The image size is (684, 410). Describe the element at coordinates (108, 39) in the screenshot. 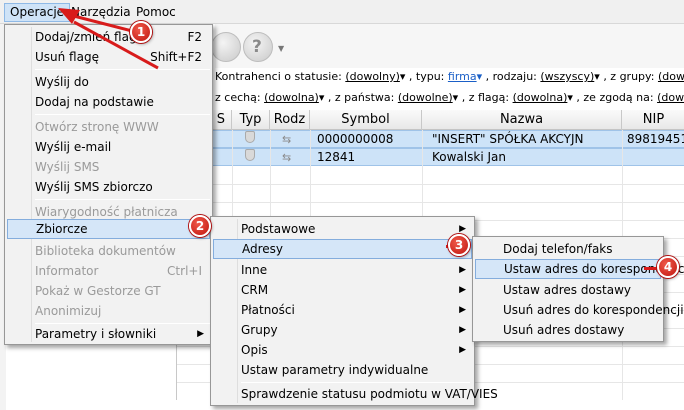

I see `annotation-arrow-icon` at that location.